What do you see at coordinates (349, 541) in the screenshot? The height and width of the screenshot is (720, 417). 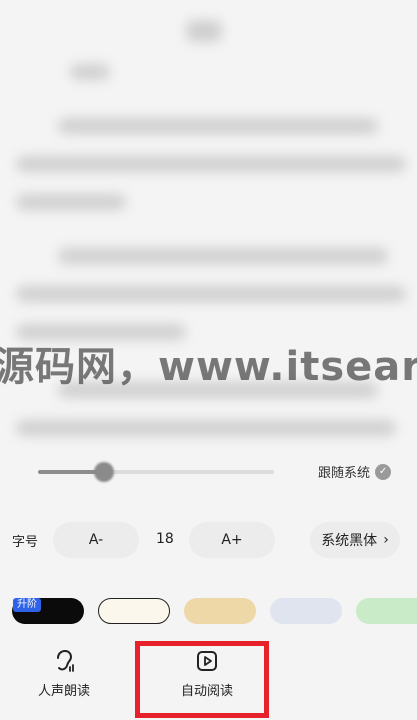 I see `font-family-label: 系统黑体` at bounding box center [349, 541].